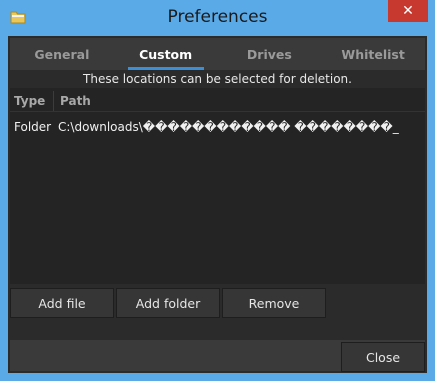  What do you see at coordinates (32, 101) in the screenshot?
I see `column-header-type: Type` at bounding box center [32, 101].